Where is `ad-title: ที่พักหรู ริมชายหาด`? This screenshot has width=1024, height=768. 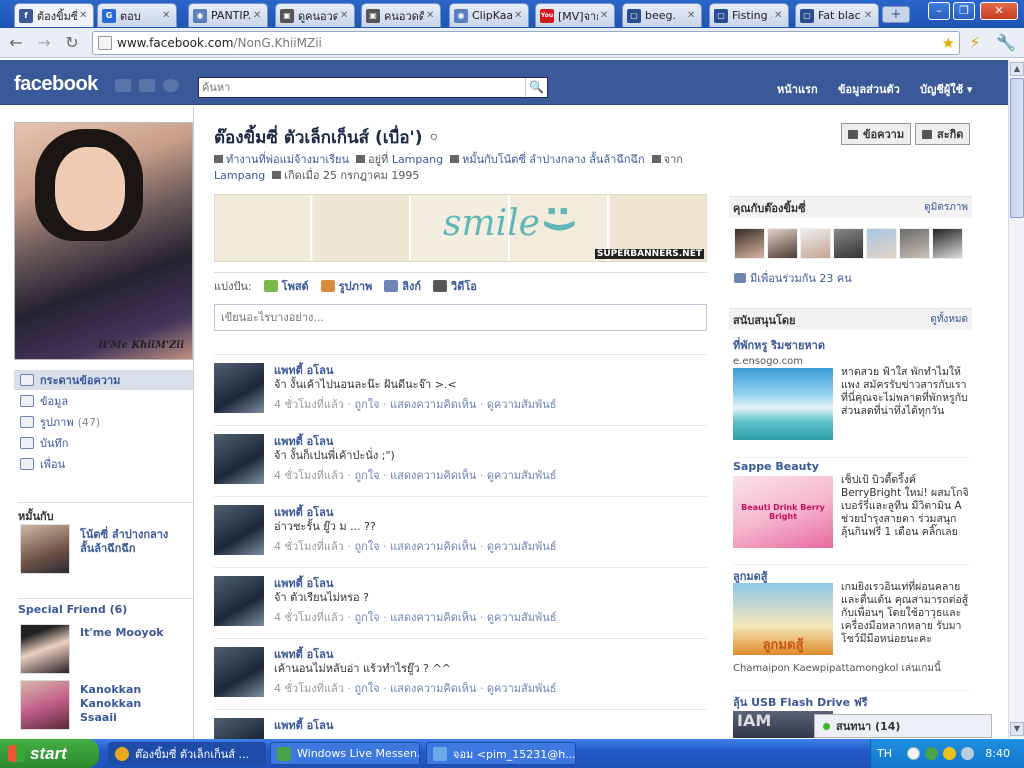
ad-title: ที่พักหรู ริมชายหาด is located at coordinates (851, 345).